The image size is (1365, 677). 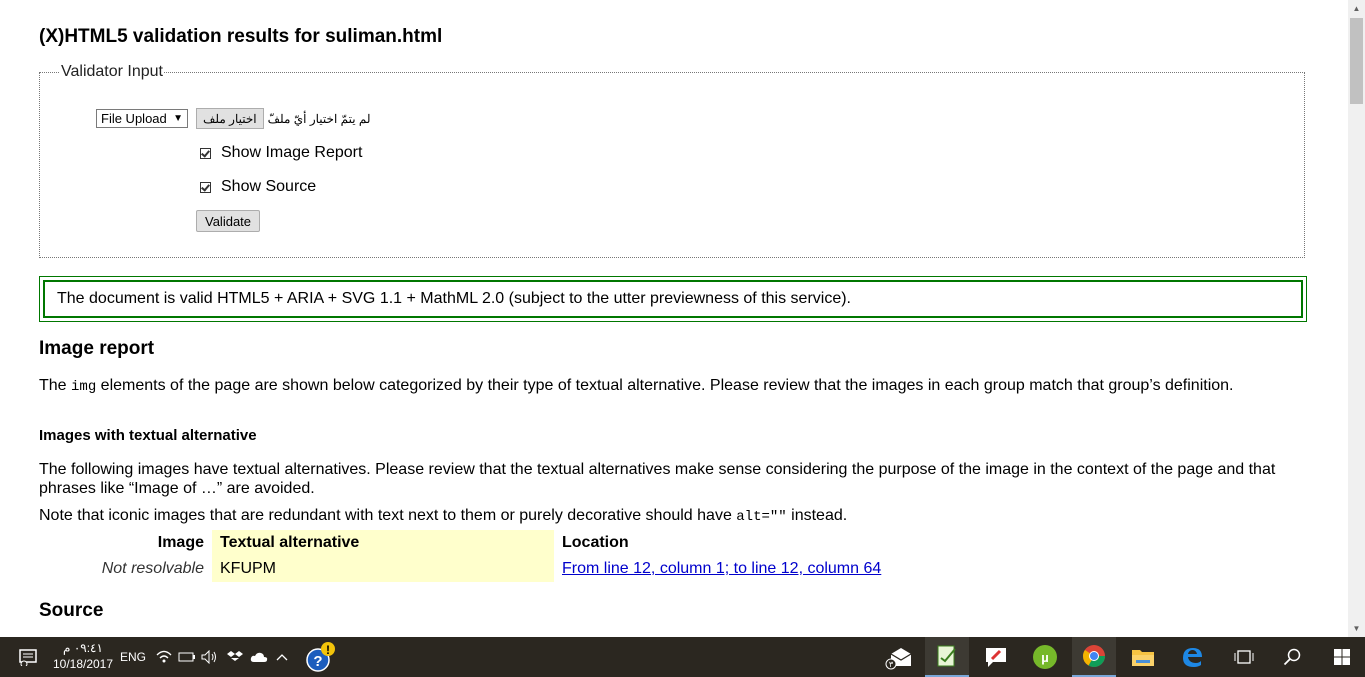 I want to click on input-mode-select: File Upload ▼, so click(x=142, y=118).